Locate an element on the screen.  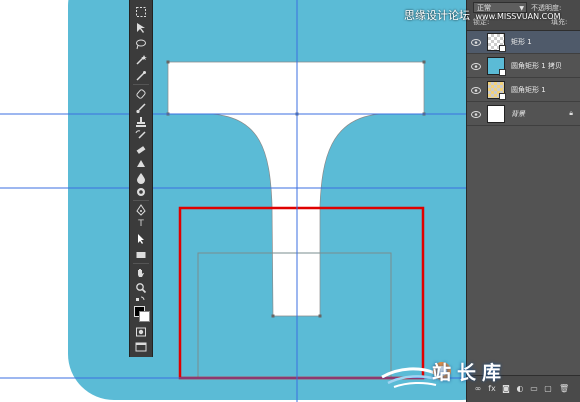
watermark-site: www.MISSVUAN.COM is located at coordinates (518, 16).